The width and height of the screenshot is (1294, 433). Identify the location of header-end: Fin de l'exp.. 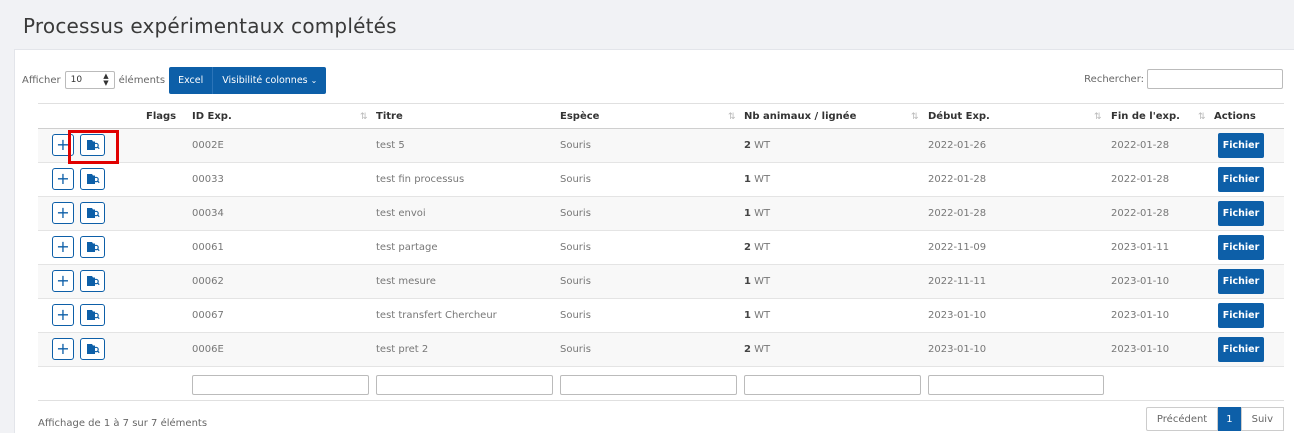
(1145, 116).